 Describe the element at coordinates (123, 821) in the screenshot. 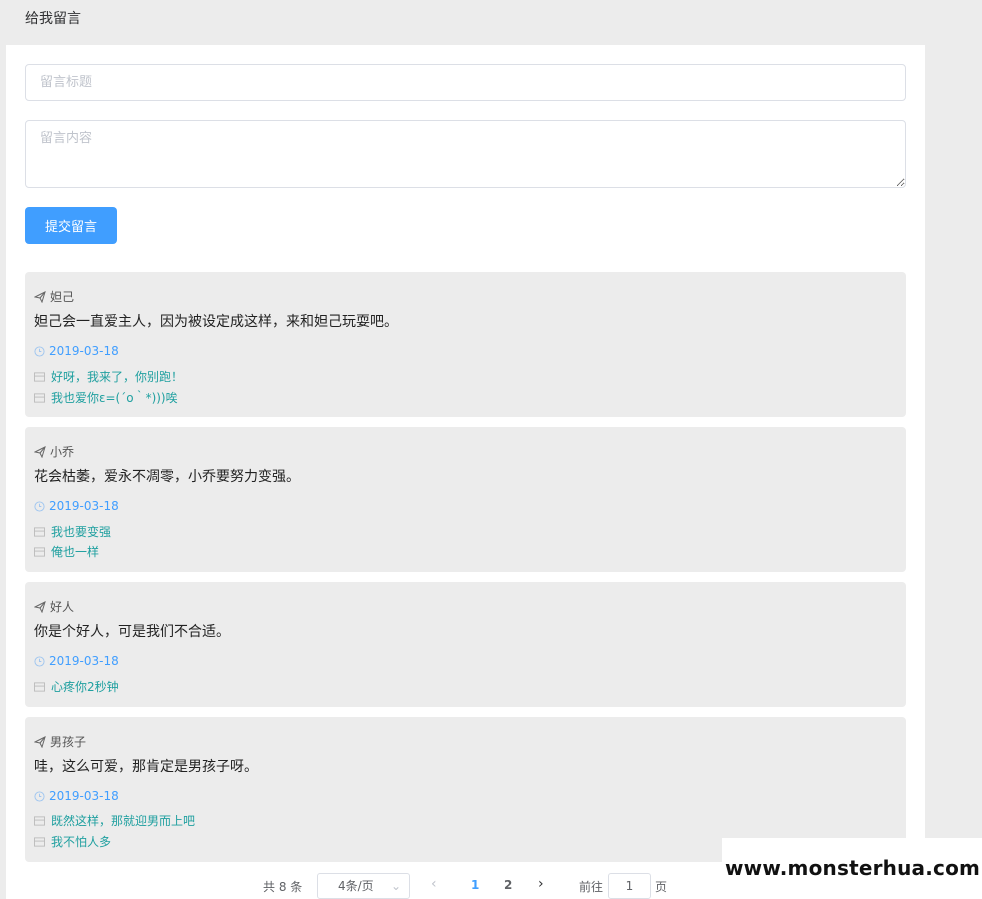

I see `reply-text: 既然这样，那就迎男而上吧` at that location.